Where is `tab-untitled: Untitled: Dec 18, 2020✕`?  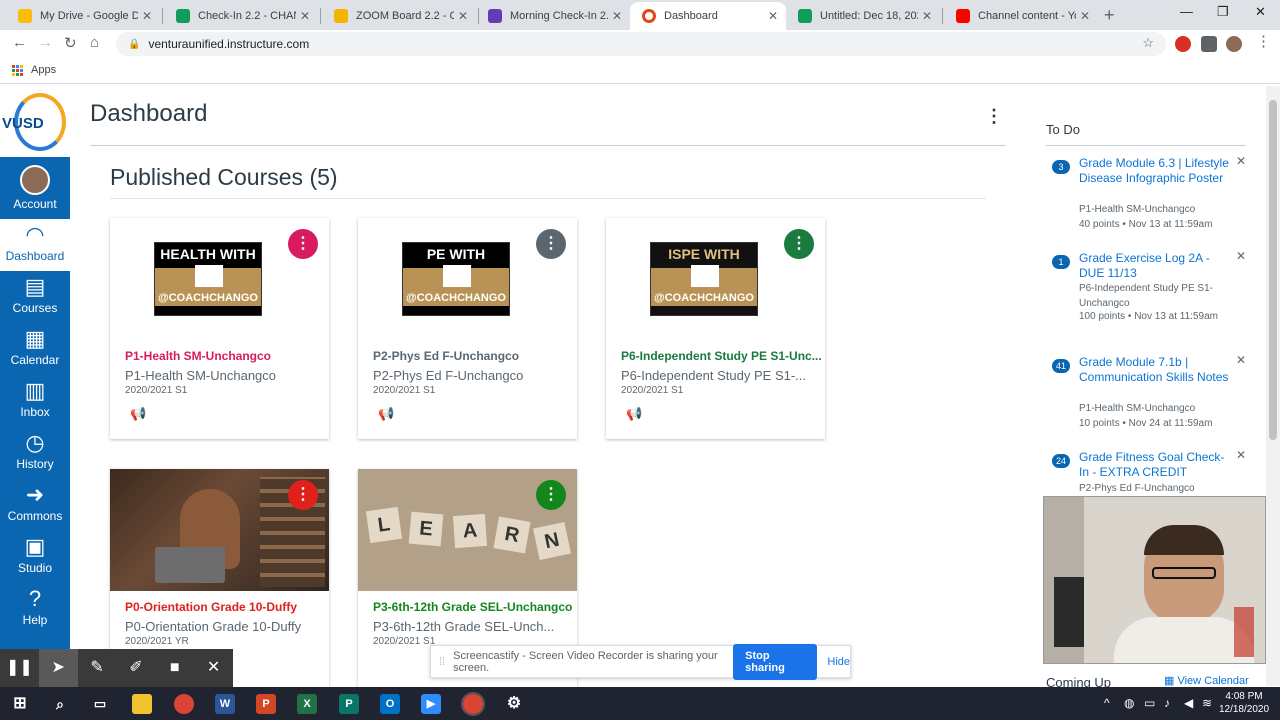
tab-untitled: Untitled: Dec 18, 2020✕ is located at coordinates (863, 16).